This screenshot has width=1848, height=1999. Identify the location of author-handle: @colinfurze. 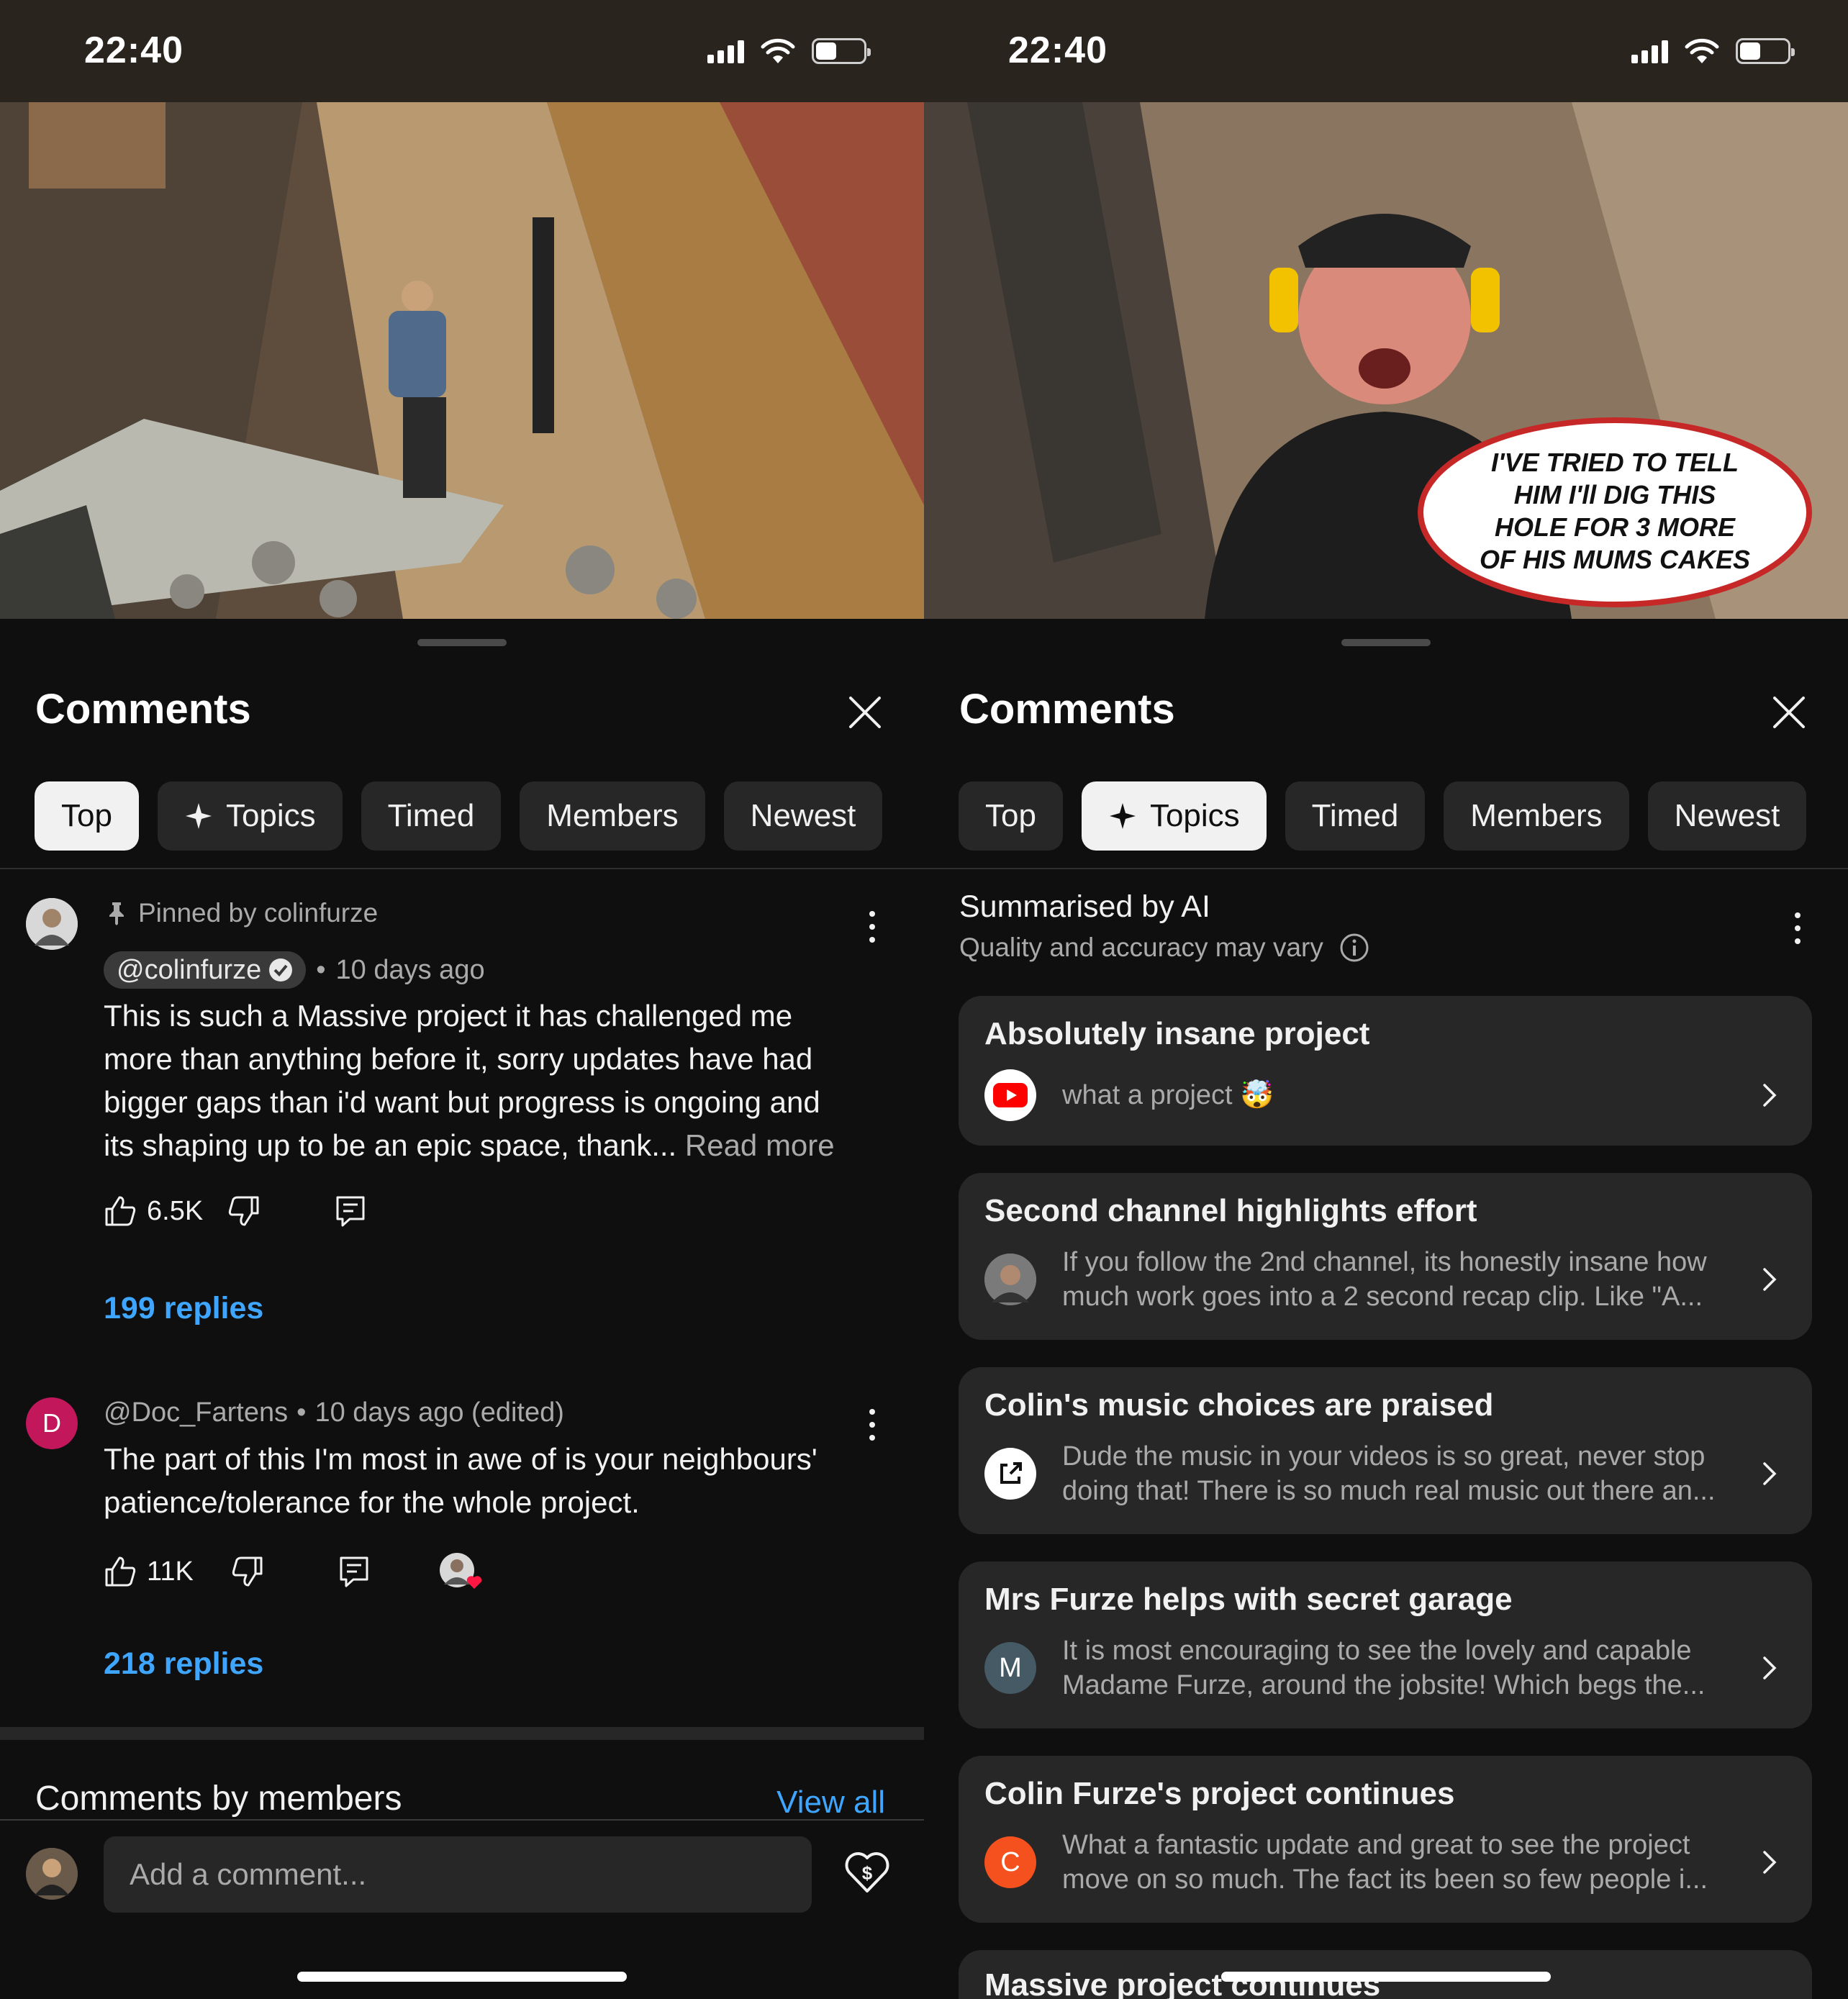
(205, 970).